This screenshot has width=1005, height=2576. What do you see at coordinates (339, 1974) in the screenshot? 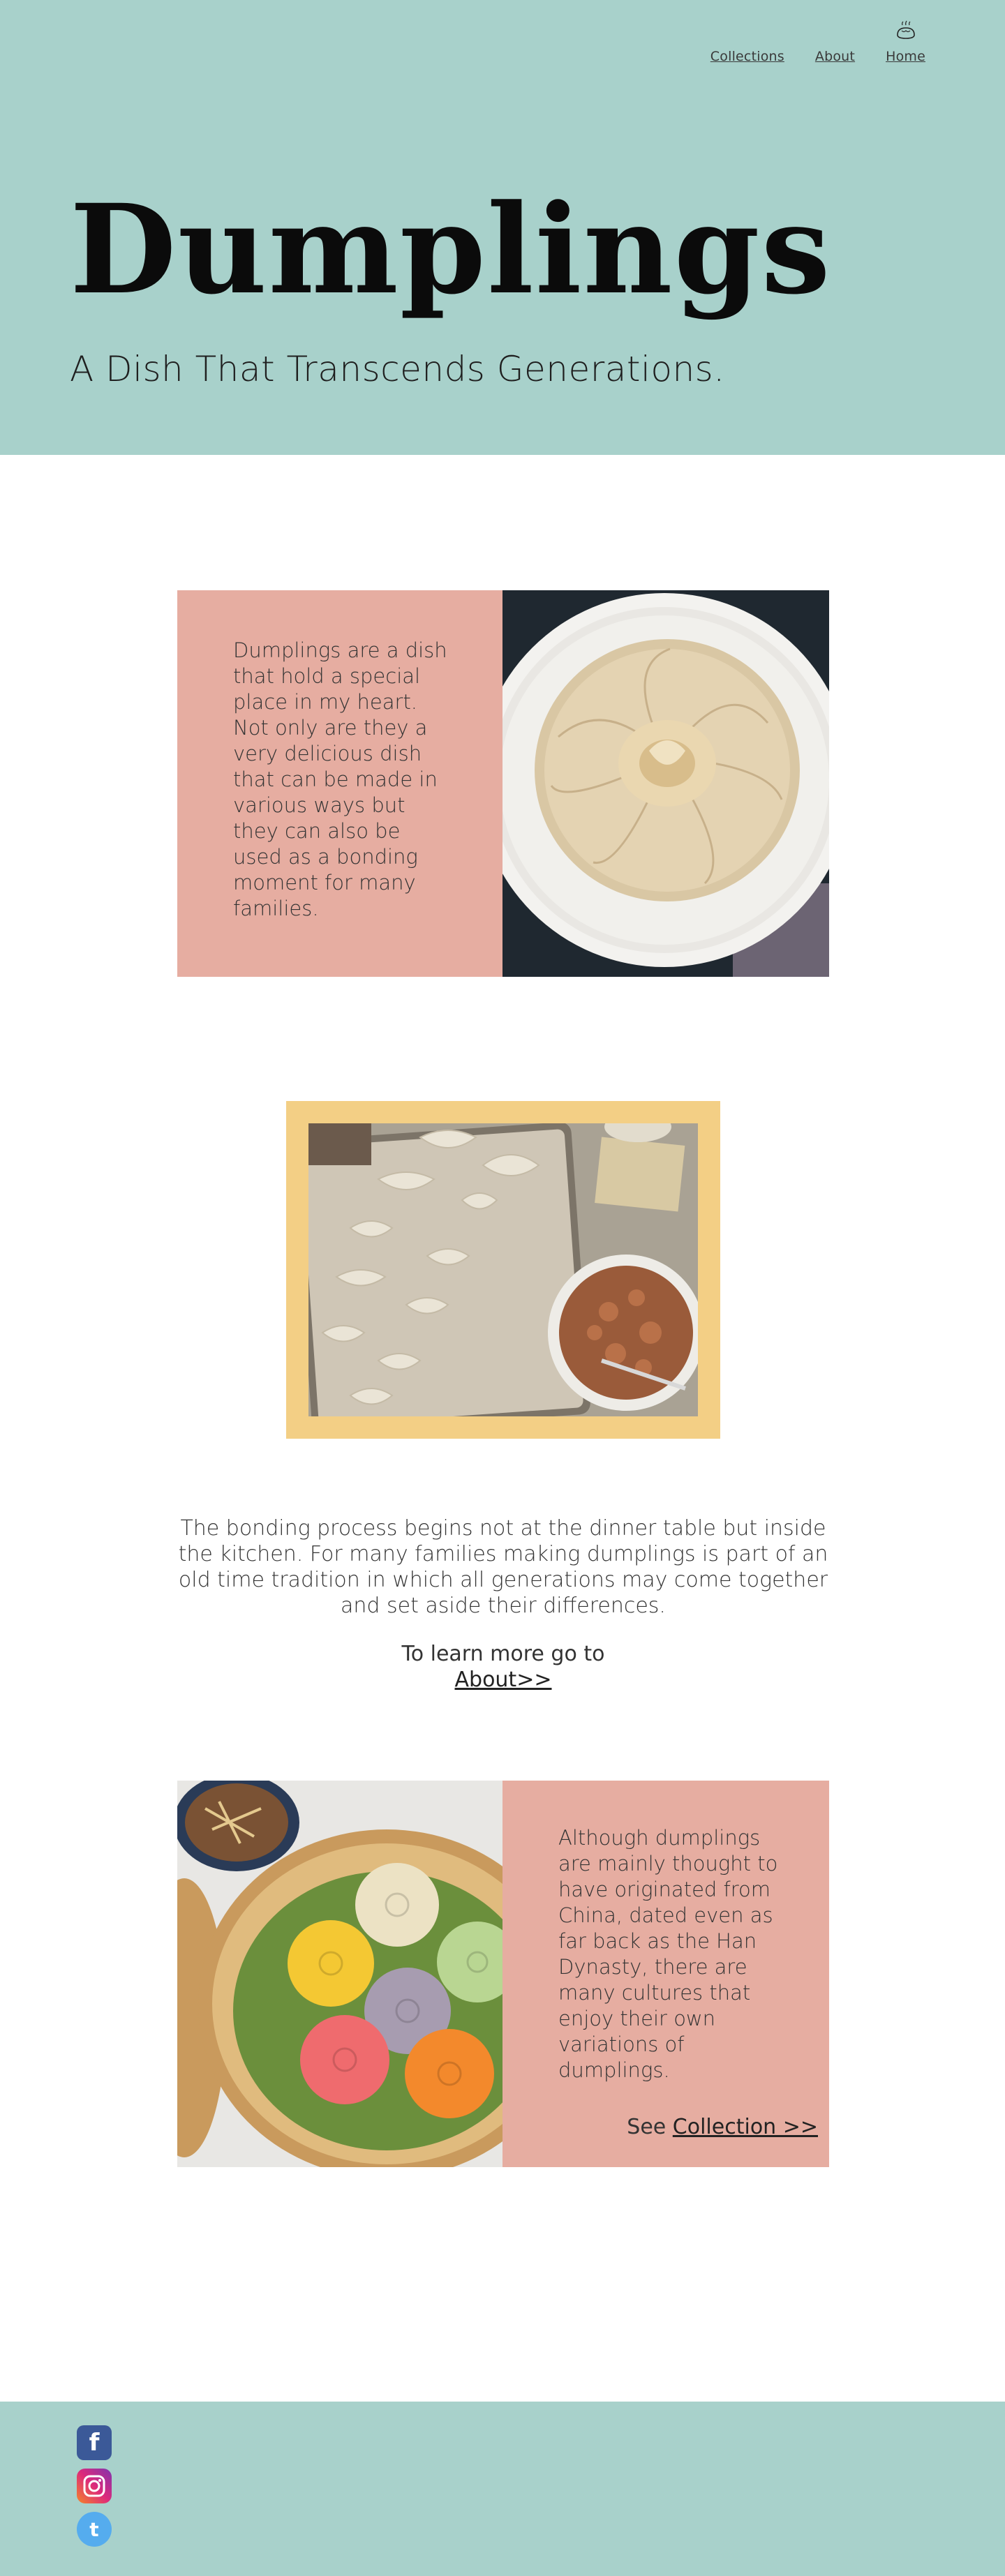
I see `colorful-dumplings-in-steamer-image` at bounding box center [339, 1974].